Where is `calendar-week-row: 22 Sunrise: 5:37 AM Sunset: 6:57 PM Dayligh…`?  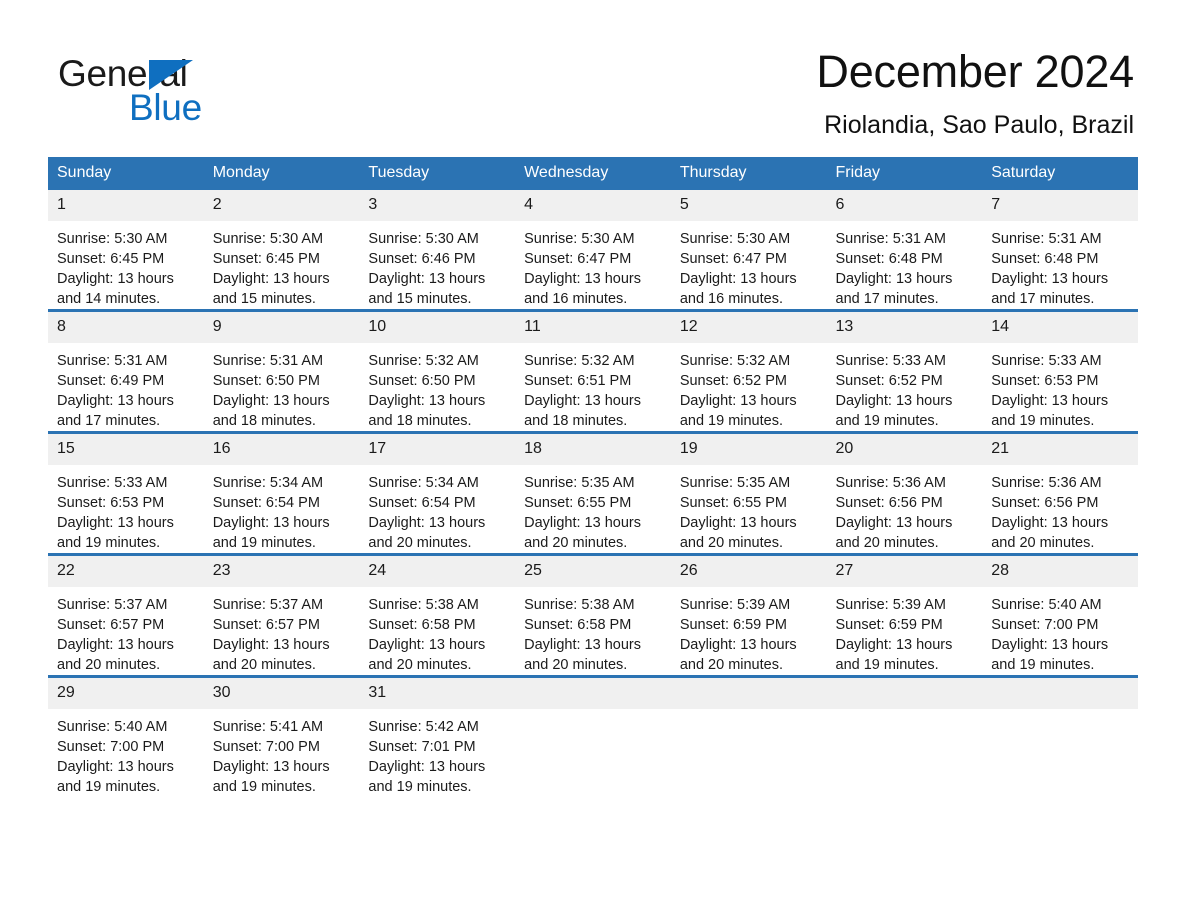
calendar-week-row: 22 Sunrise: 5:37 AM Sunset: 6:57 PM Dayligh… is located at coordinates (593, 615).